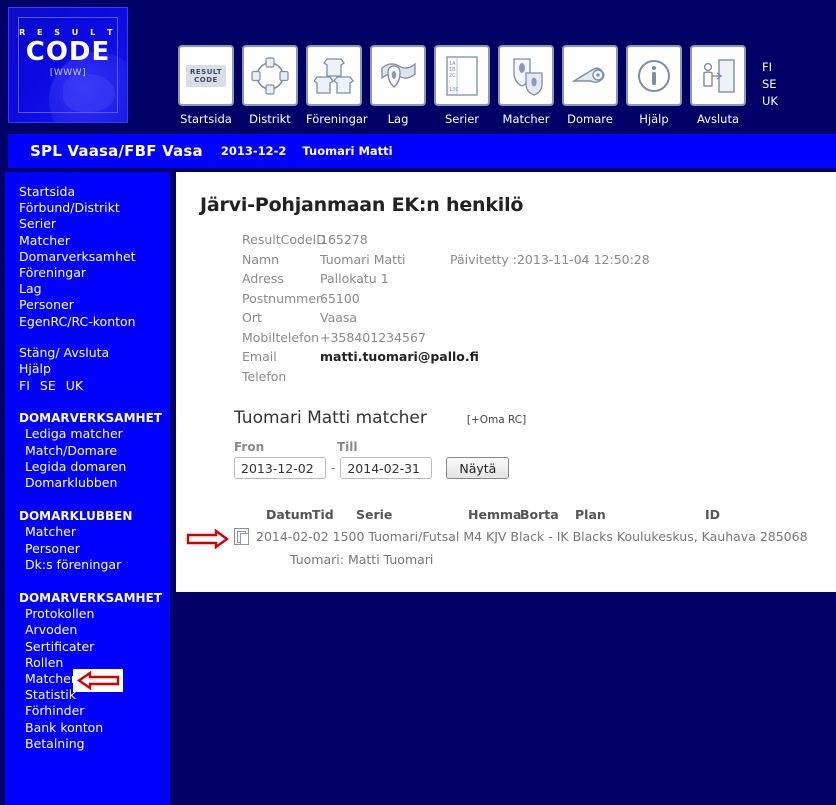 This screenshot has height=805, width=836. I want to click on till-date-input, so click(386, 468).